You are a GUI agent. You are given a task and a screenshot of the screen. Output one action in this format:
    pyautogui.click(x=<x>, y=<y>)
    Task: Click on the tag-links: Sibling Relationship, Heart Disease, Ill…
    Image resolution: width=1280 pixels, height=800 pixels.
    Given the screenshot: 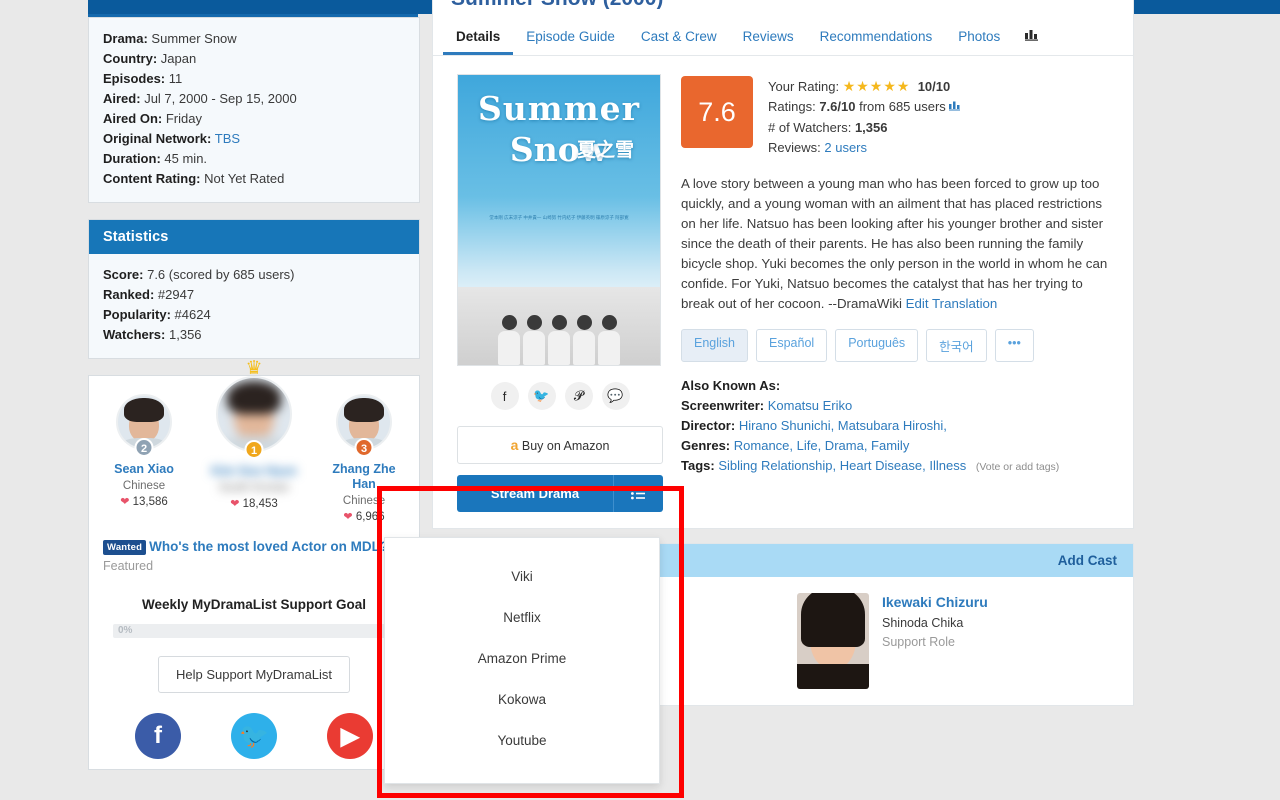 What is the action you would take?
    pyautogui.click(x=842, y=465)
    